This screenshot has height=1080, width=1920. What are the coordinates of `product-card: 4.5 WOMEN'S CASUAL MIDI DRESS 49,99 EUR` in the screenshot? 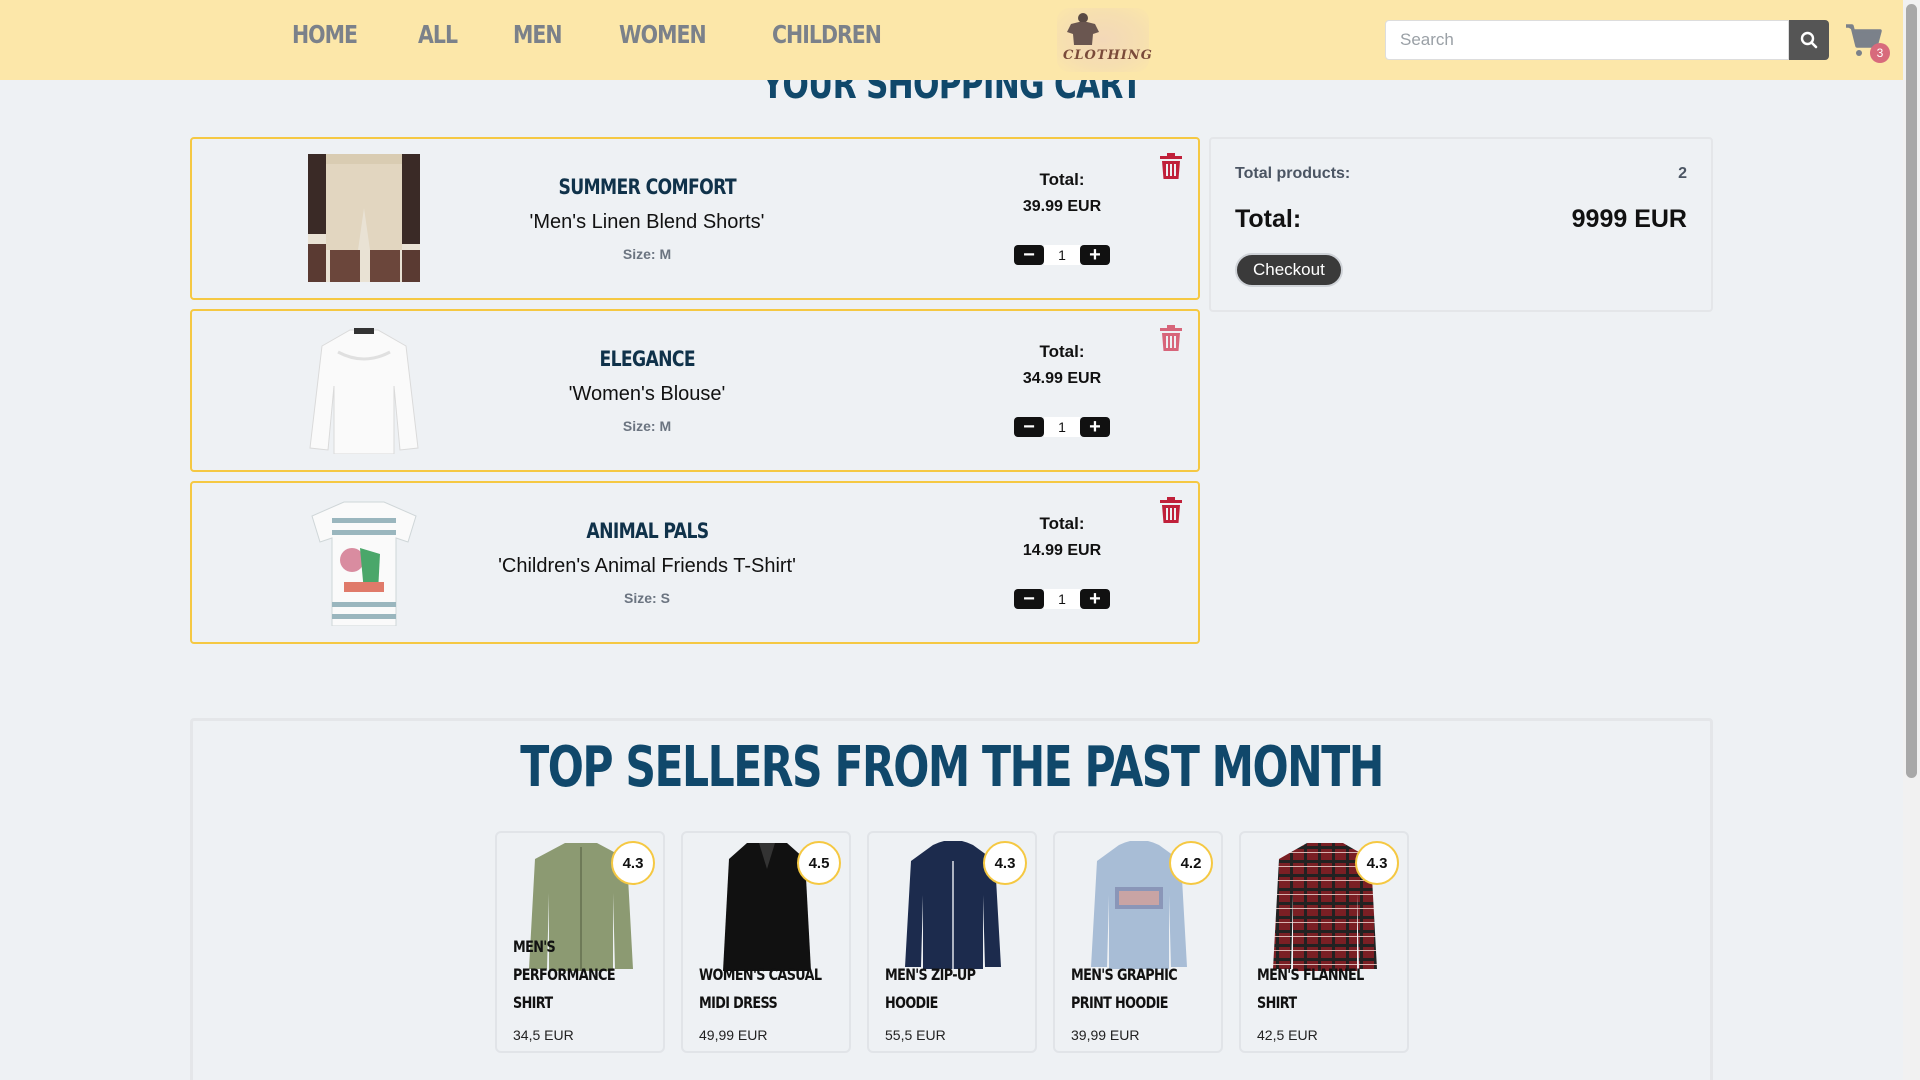 It's located at (766, 942).